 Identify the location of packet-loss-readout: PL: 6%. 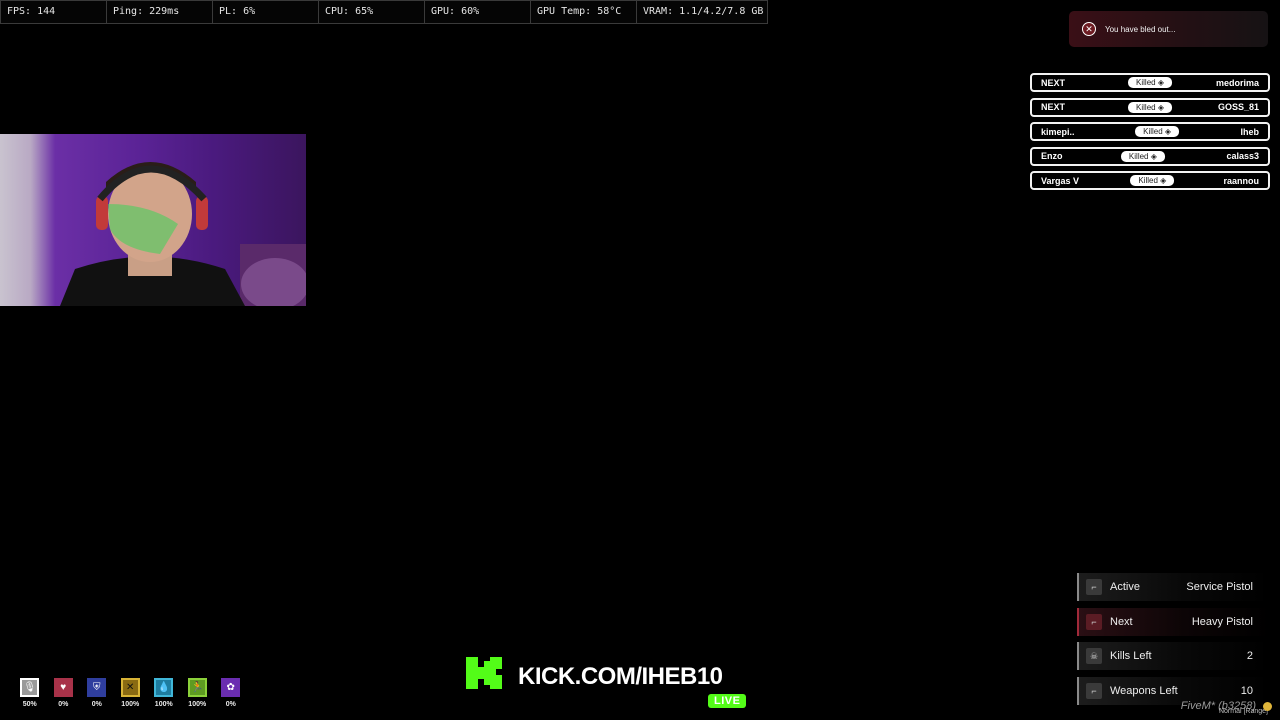
(266, 12).